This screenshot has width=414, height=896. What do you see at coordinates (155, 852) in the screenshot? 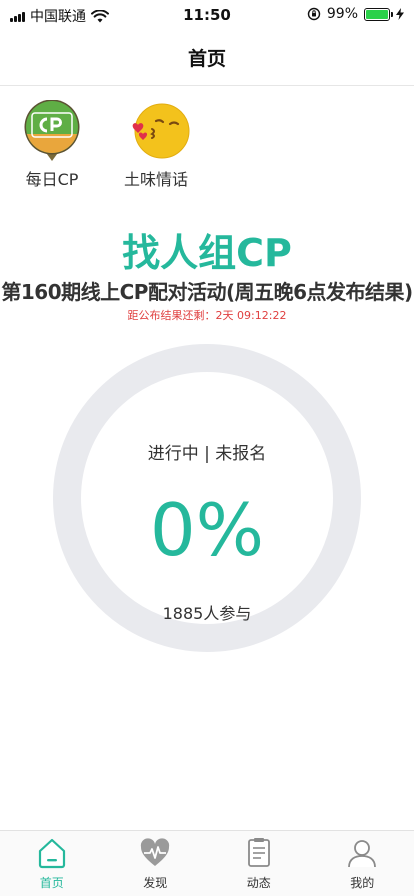
I see `heartbeat-icon` at bounding box center [155, 852].